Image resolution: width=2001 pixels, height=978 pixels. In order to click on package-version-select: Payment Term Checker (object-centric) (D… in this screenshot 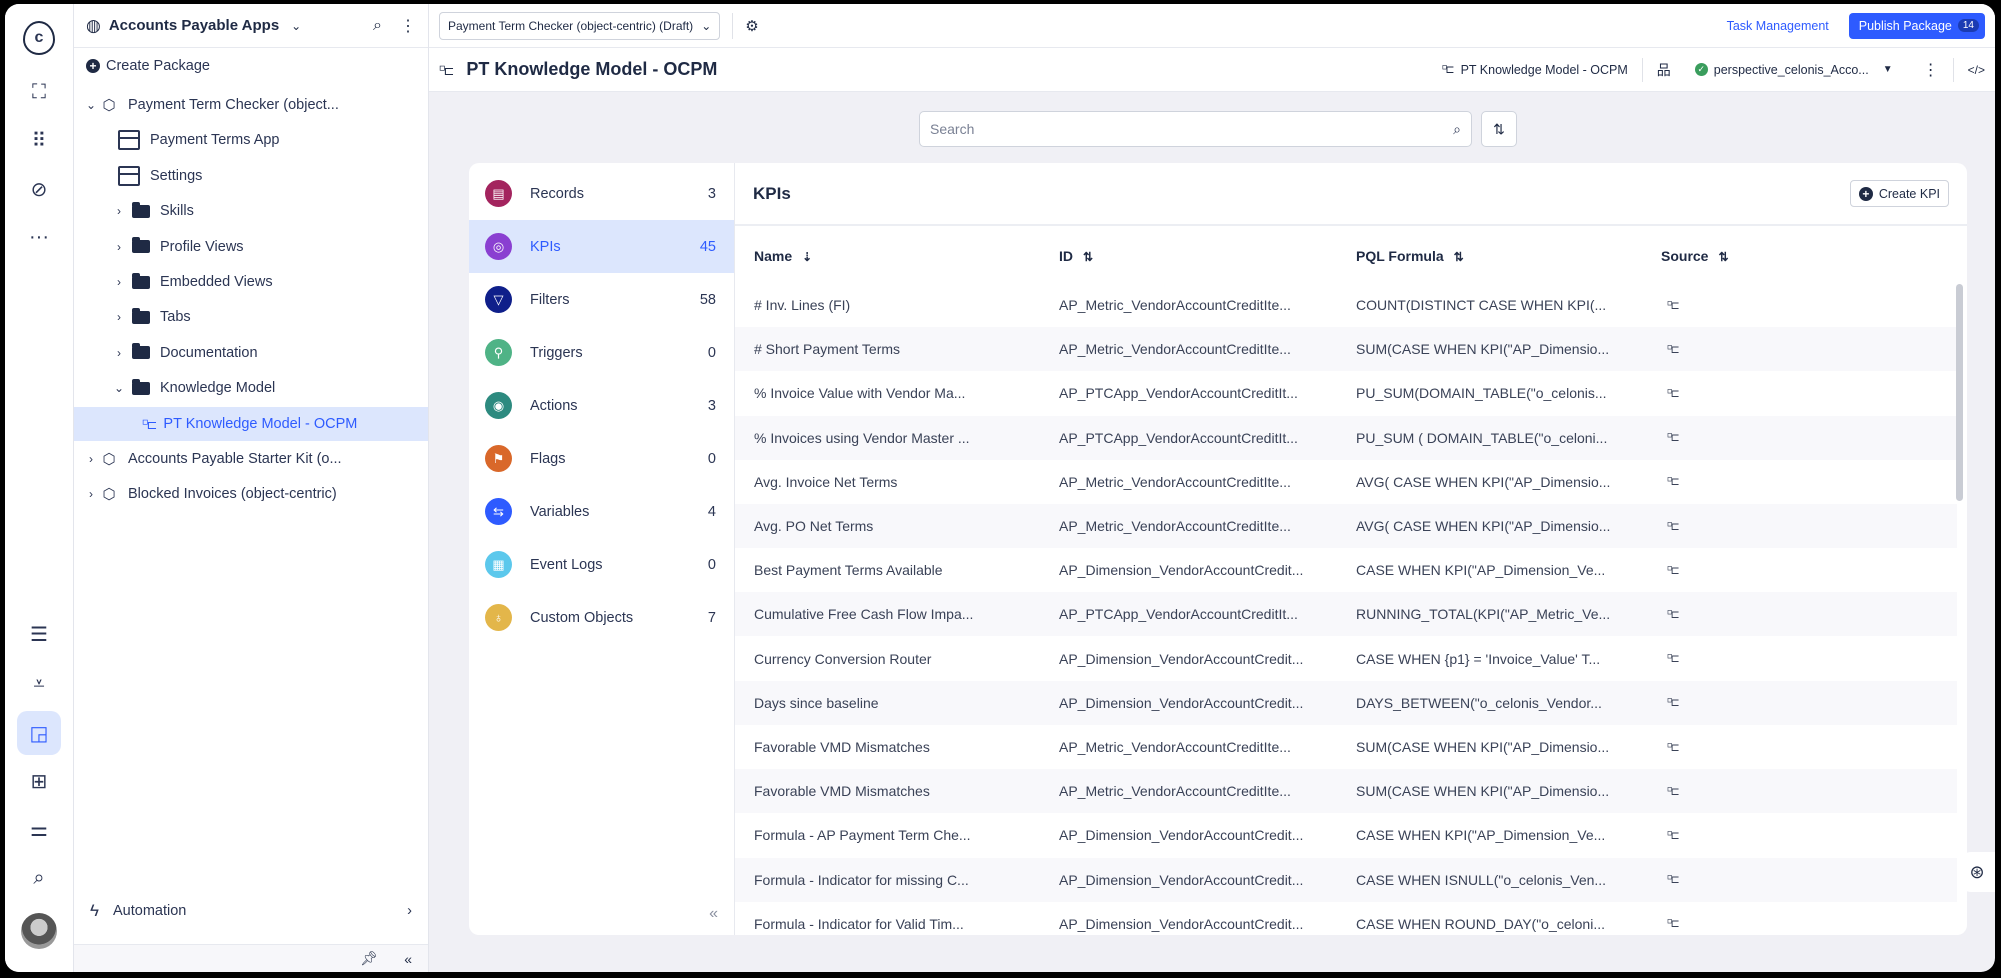, I will do `click(580, 25)`.